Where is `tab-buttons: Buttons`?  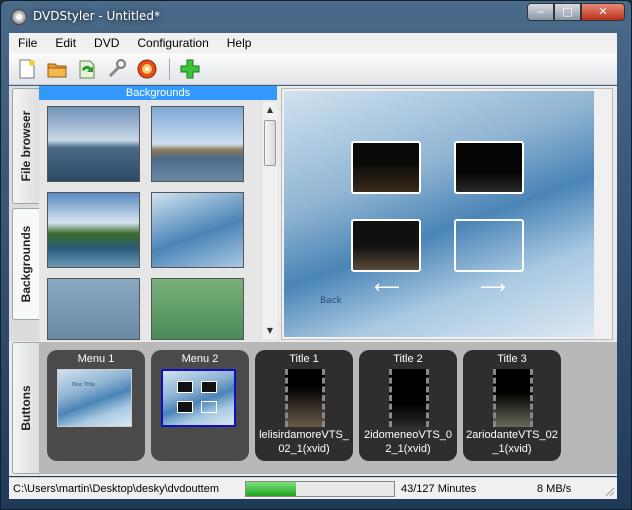
tab-buttons: Buttons is located at coordinates (25, 408).